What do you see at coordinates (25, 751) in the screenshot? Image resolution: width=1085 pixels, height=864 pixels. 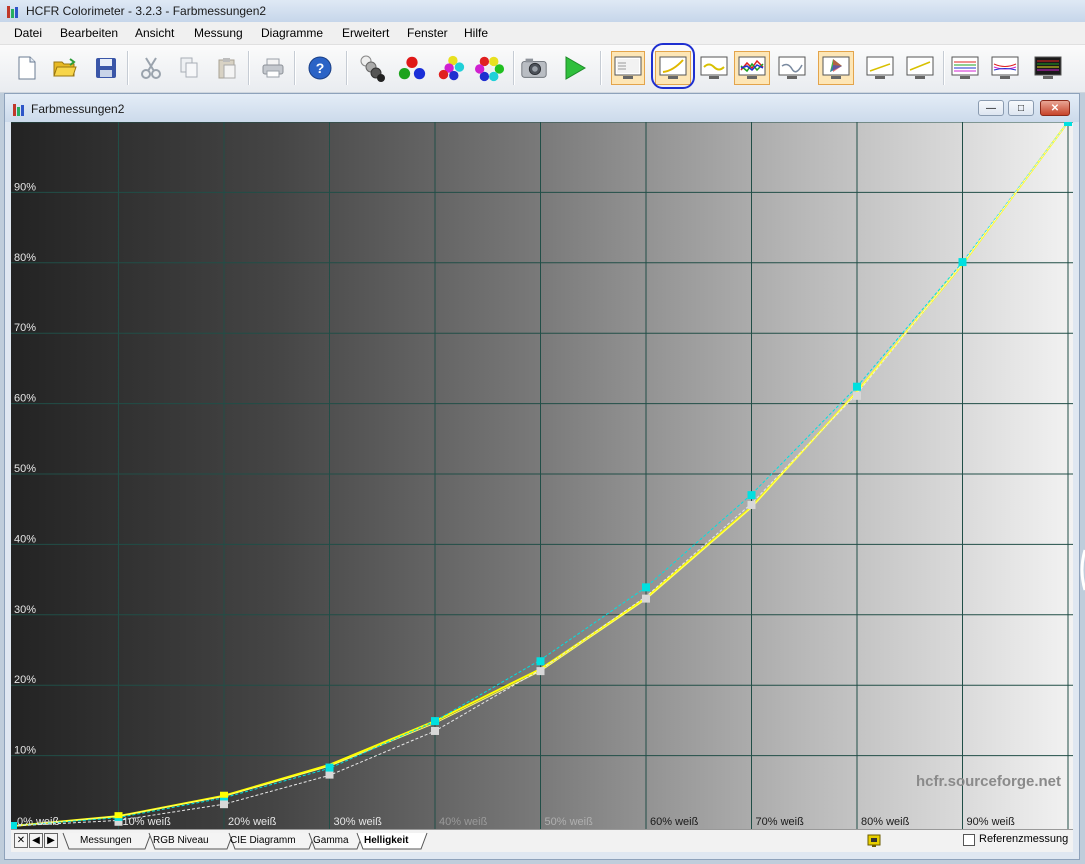 I see `y-tick-label: 10%` at bounding box center [25, 751].